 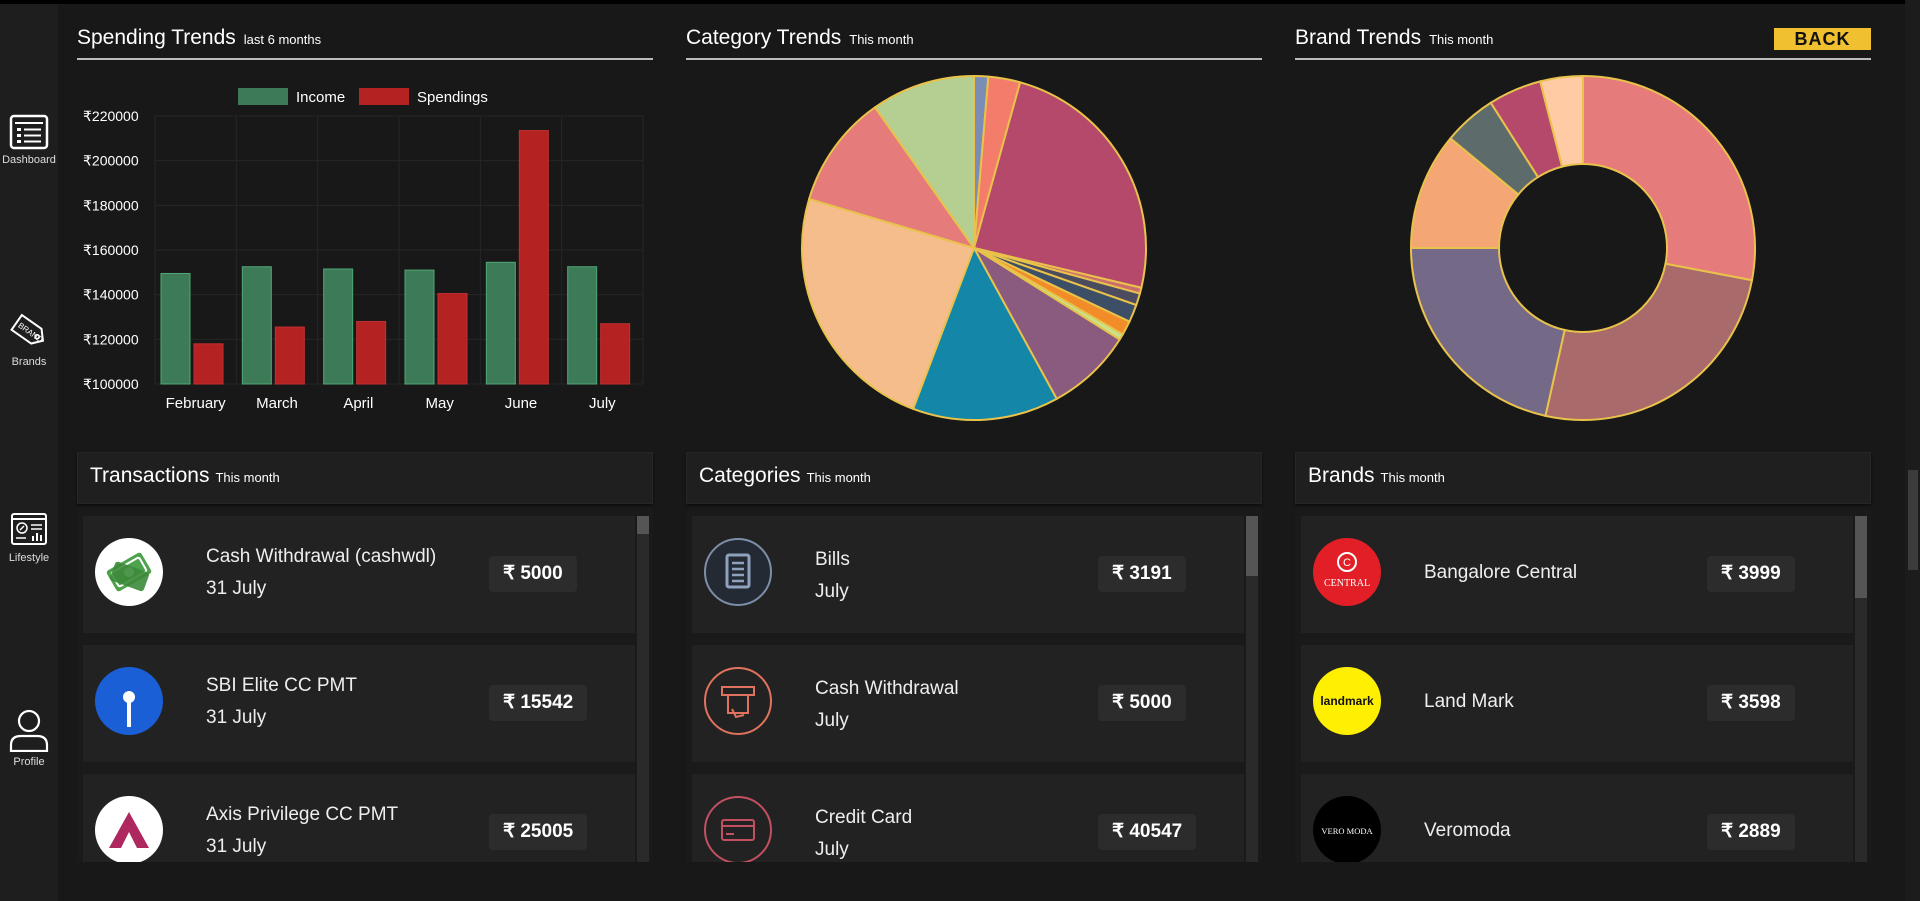 What do you see at coordinates (365, 43) in the screenshot?
I see `spending-trends-header: Spending Trends last 6 months` at bounding box center [365, 43].